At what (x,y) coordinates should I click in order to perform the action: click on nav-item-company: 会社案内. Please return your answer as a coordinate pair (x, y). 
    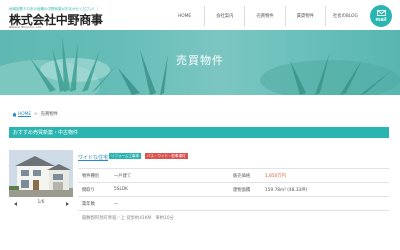
    Looking at the image, I should click on (224, 16).